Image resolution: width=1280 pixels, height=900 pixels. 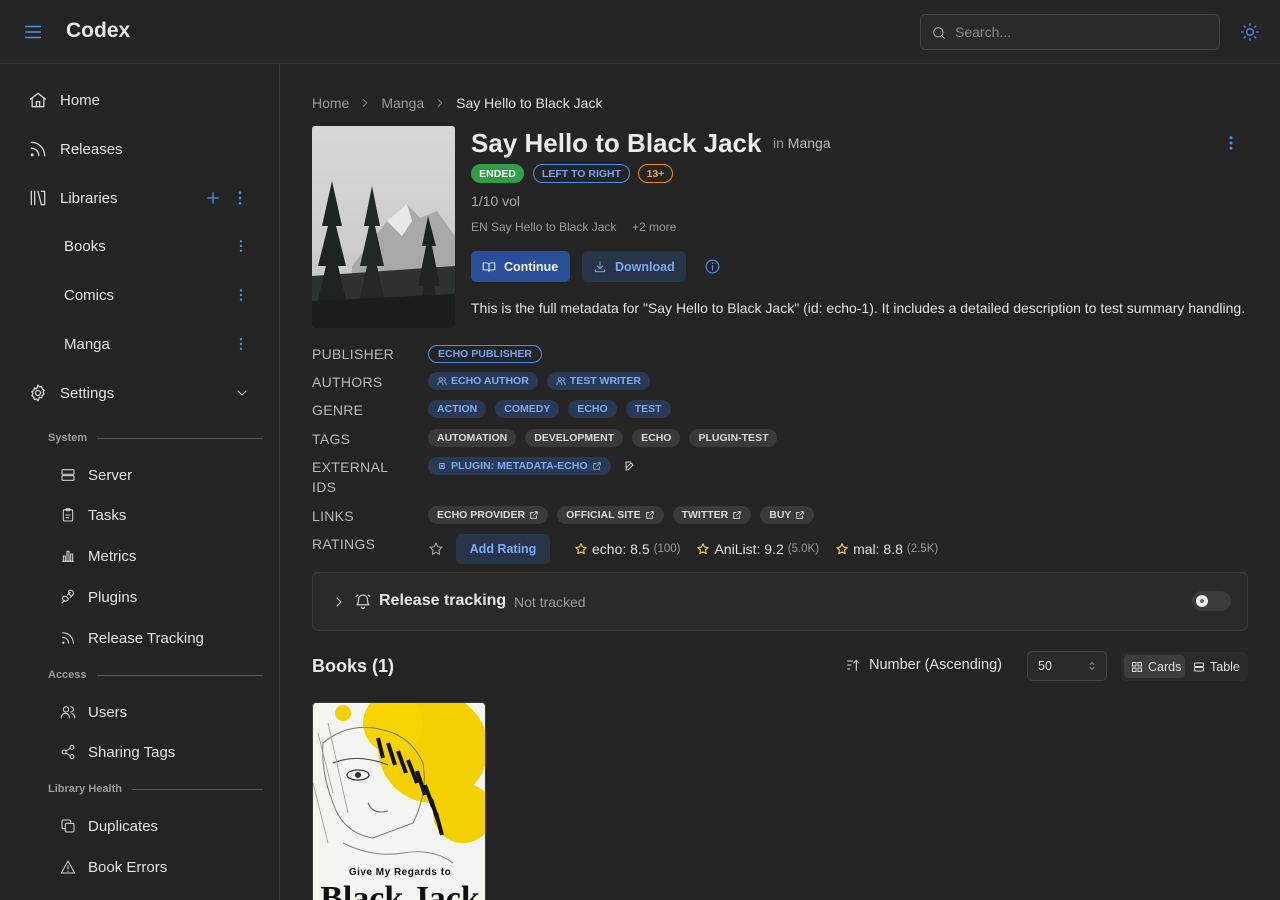 What do you see at coordinates (1225, 666) in the screenshot?
I see `view-table-label: Table` at bounding box center [1225, 666].